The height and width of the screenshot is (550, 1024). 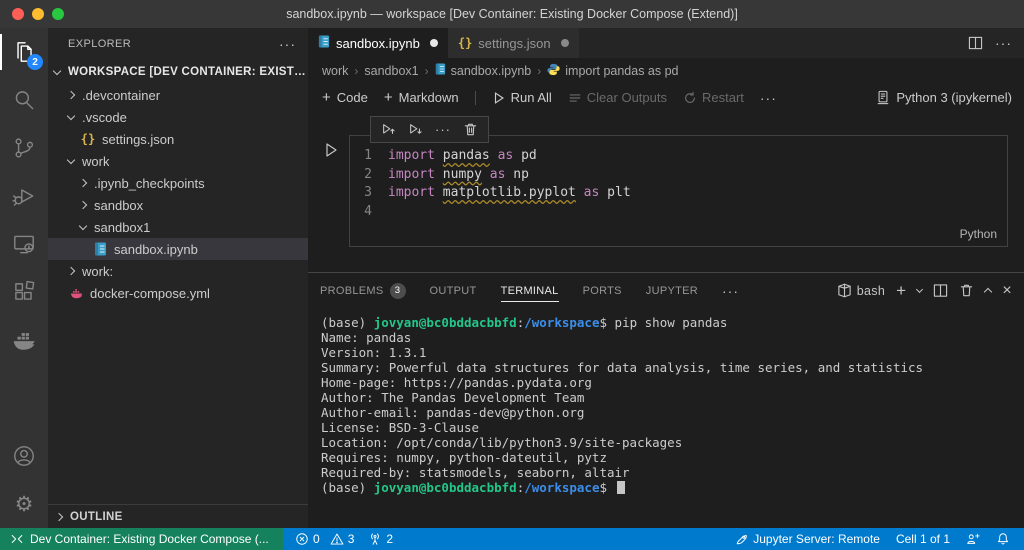 I want to click on activity-docker, so click(x=24, y=340).